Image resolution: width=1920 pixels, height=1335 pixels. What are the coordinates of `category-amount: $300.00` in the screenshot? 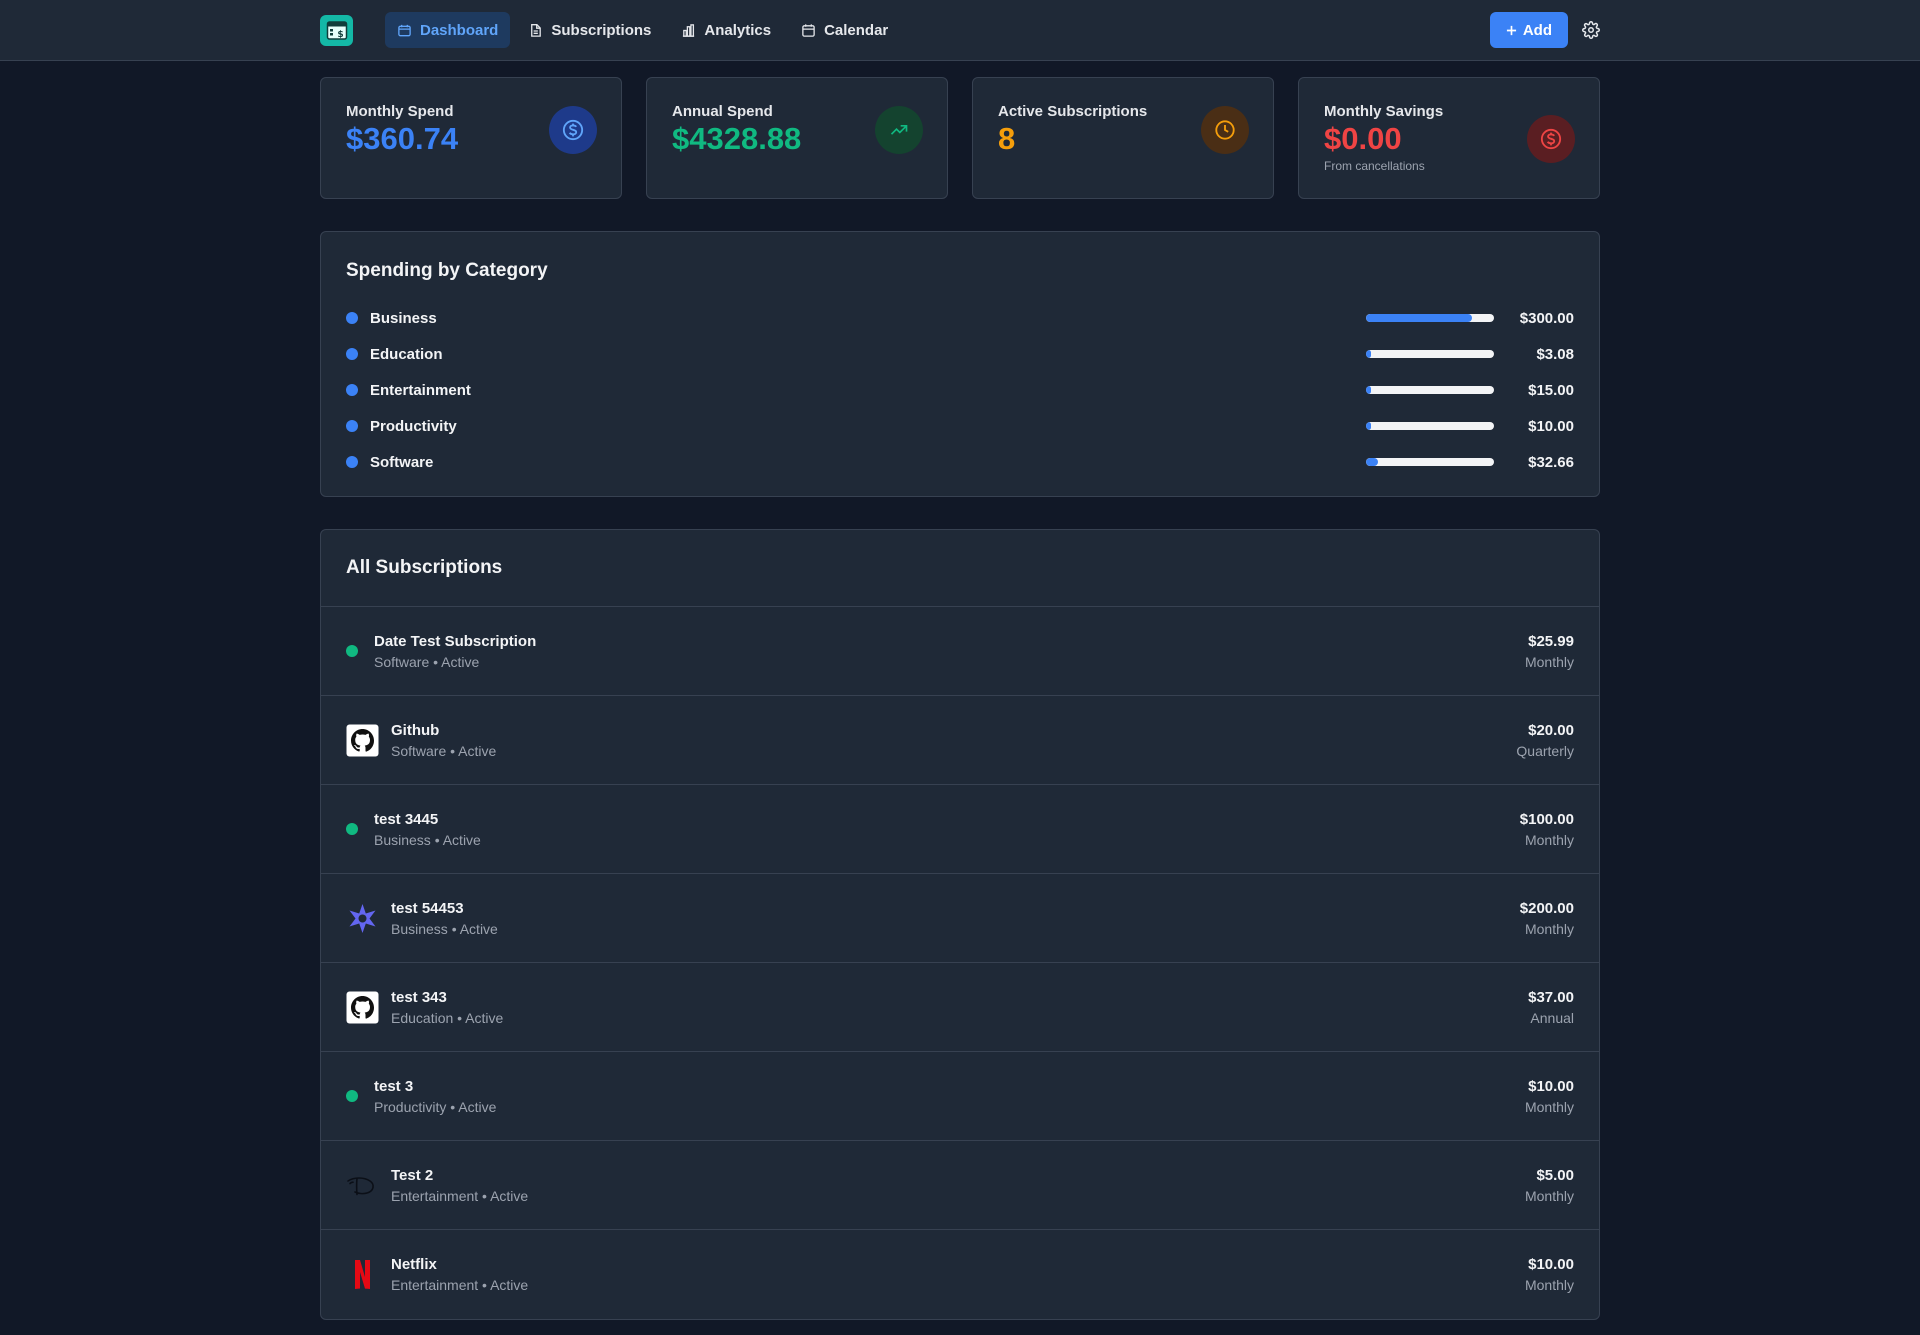 It's located at (1546, 318).